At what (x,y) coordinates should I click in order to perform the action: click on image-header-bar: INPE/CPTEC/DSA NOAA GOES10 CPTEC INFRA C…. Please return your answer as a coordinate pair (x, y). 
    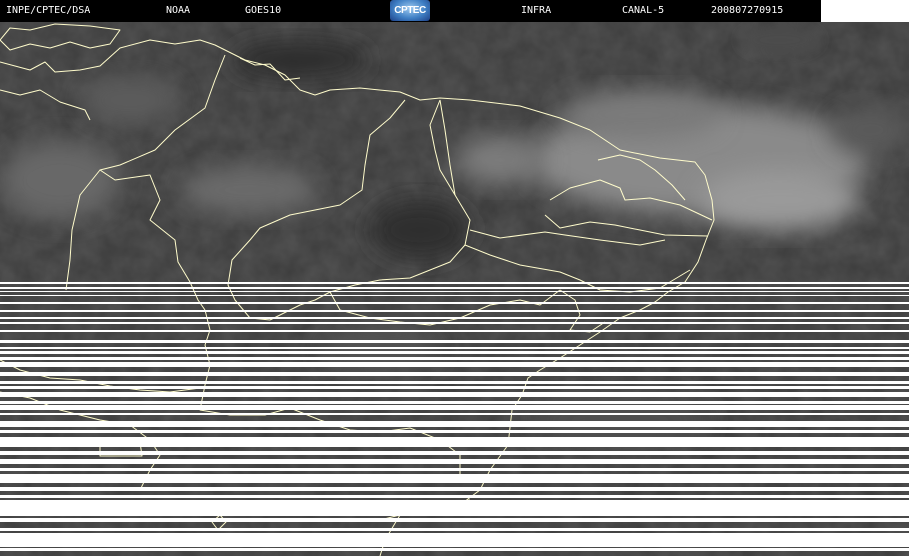
    Looking at the image, I should click on (410, 11).